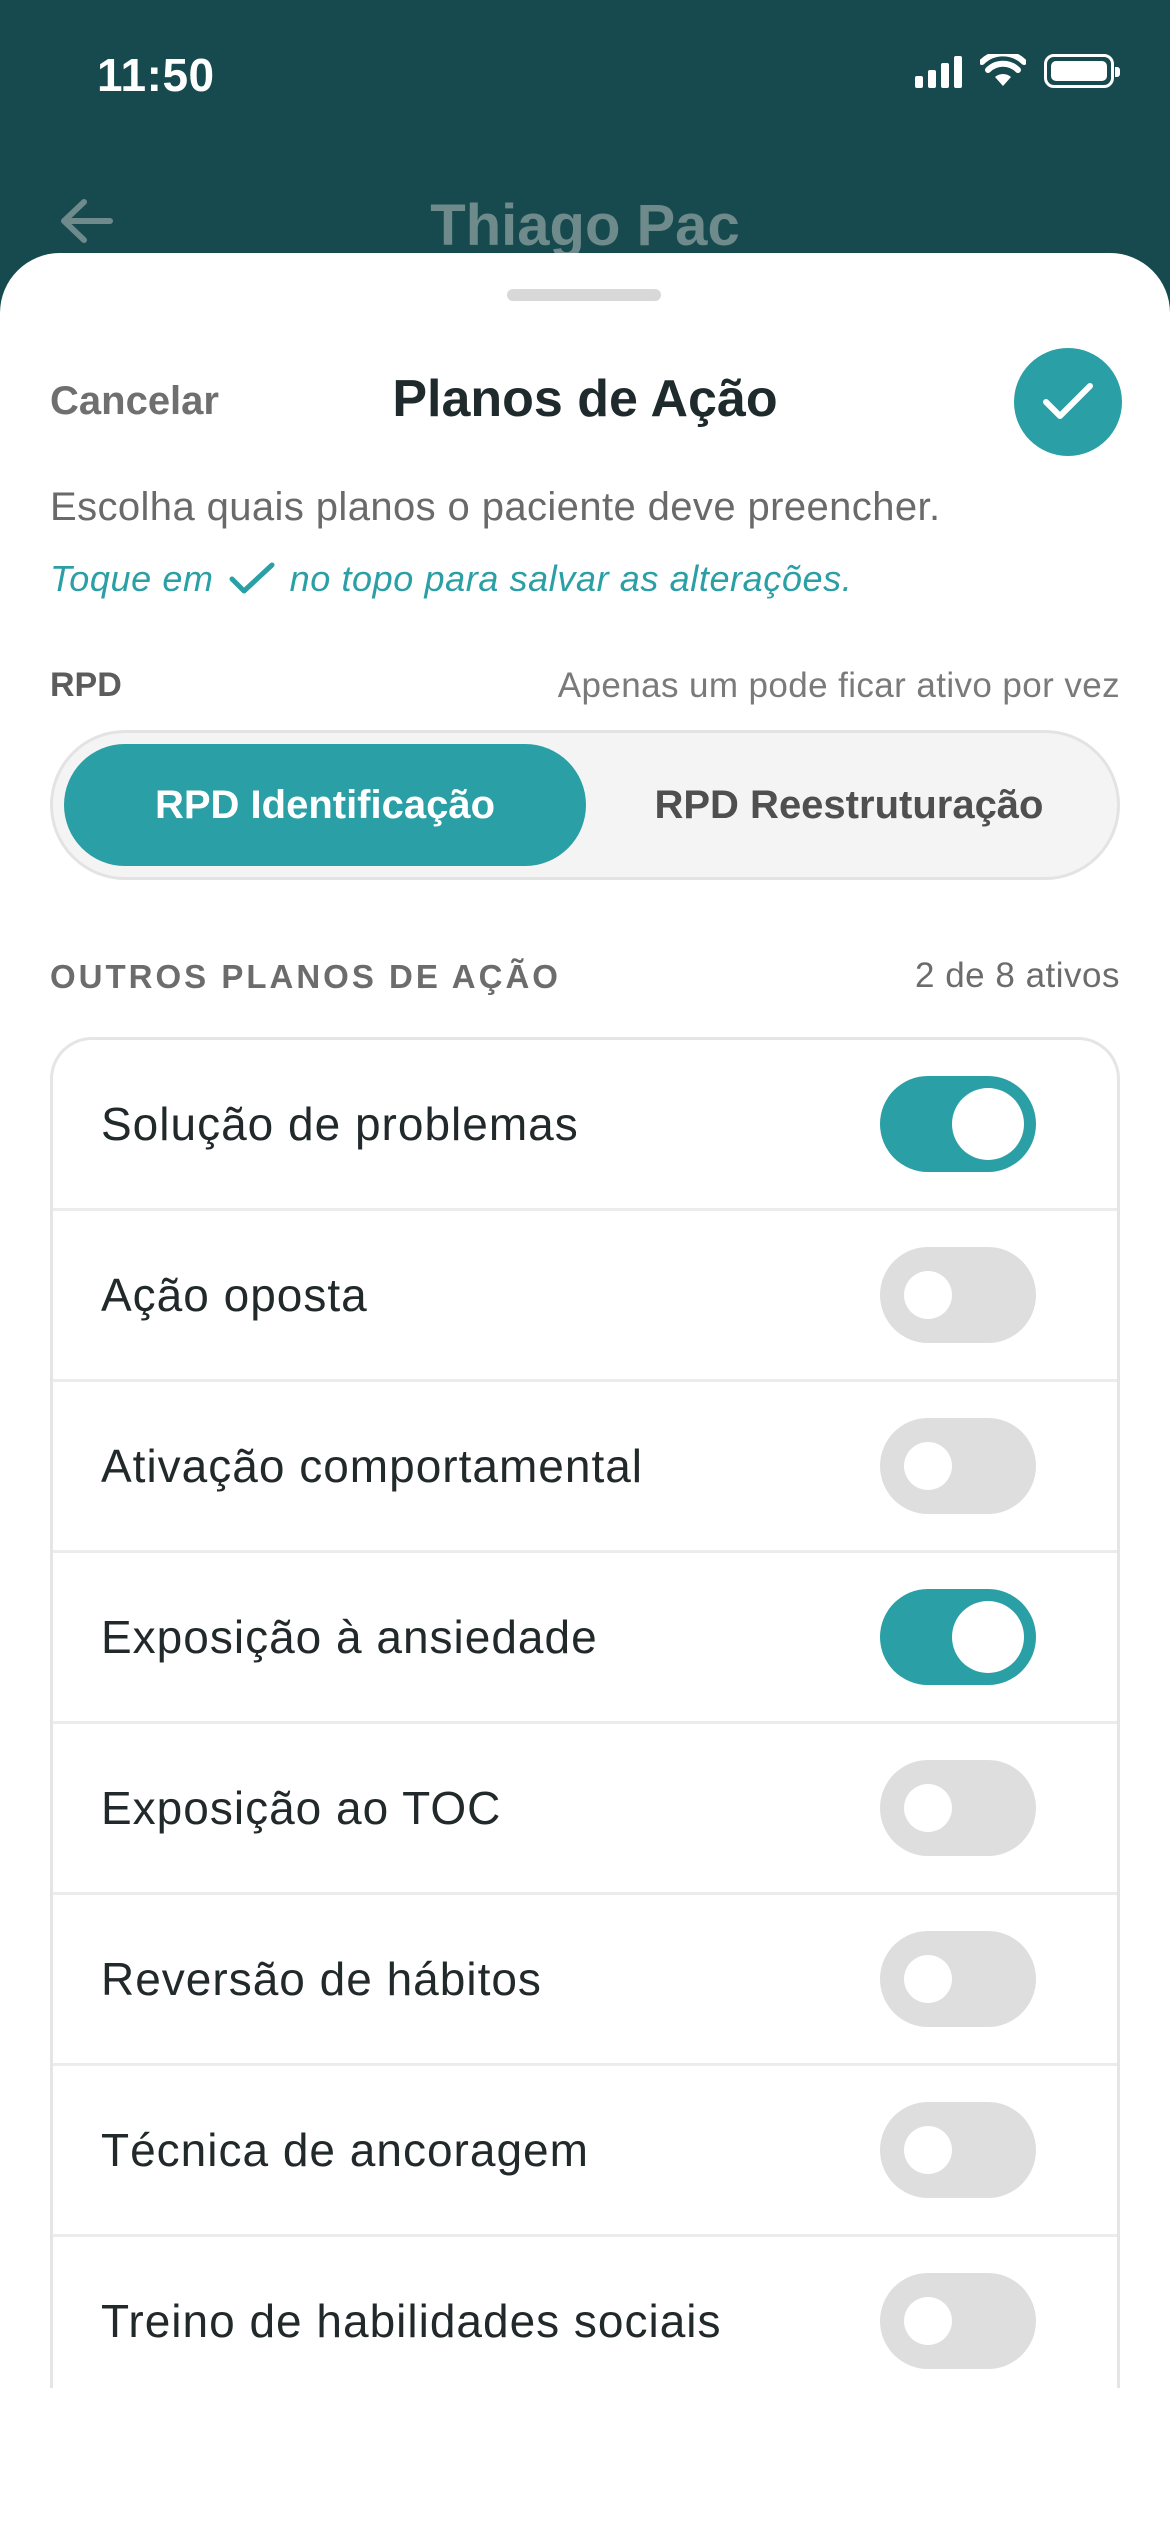  Describe the element at coordinates (345, 2150) in the screenshot. I see `list-item-label: Técnica de ancoragem` at that location.